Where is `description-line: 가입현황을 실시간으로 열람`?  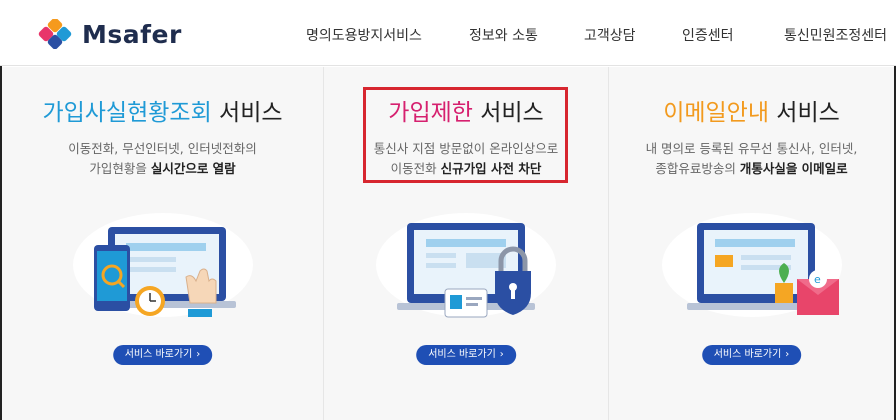
description-line: 가입현황을 실시간으로 열람 is located at coordinates (162, 169).